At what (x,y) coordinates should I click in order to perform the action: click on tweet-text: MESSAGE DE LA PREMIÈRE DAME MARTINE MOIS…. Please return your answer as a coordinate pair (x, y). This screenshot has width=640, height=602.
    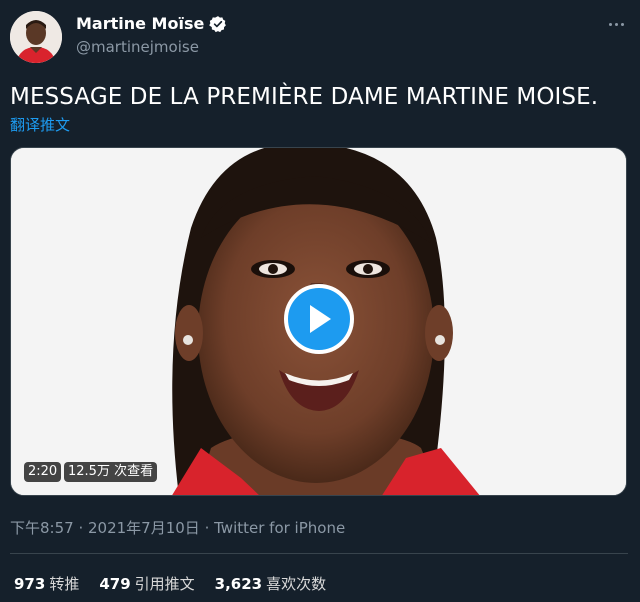
    Looking at the image, I should click on (304, 97).